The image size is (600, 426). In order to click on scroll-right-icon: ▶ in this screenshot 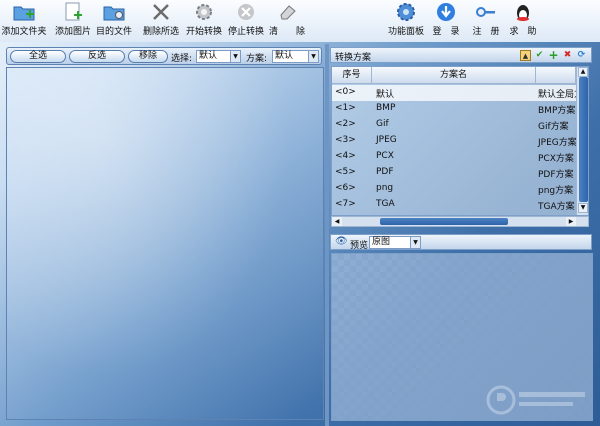, I will do `click(571, 221)`.